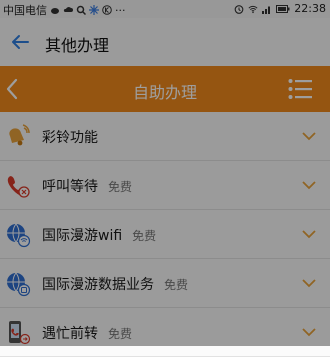 The width and height of the screenshot is (330, 357). Describe the element at coordinates (70, 138) in the screenshot. I see `item-name: 彩铃功能` at that location.